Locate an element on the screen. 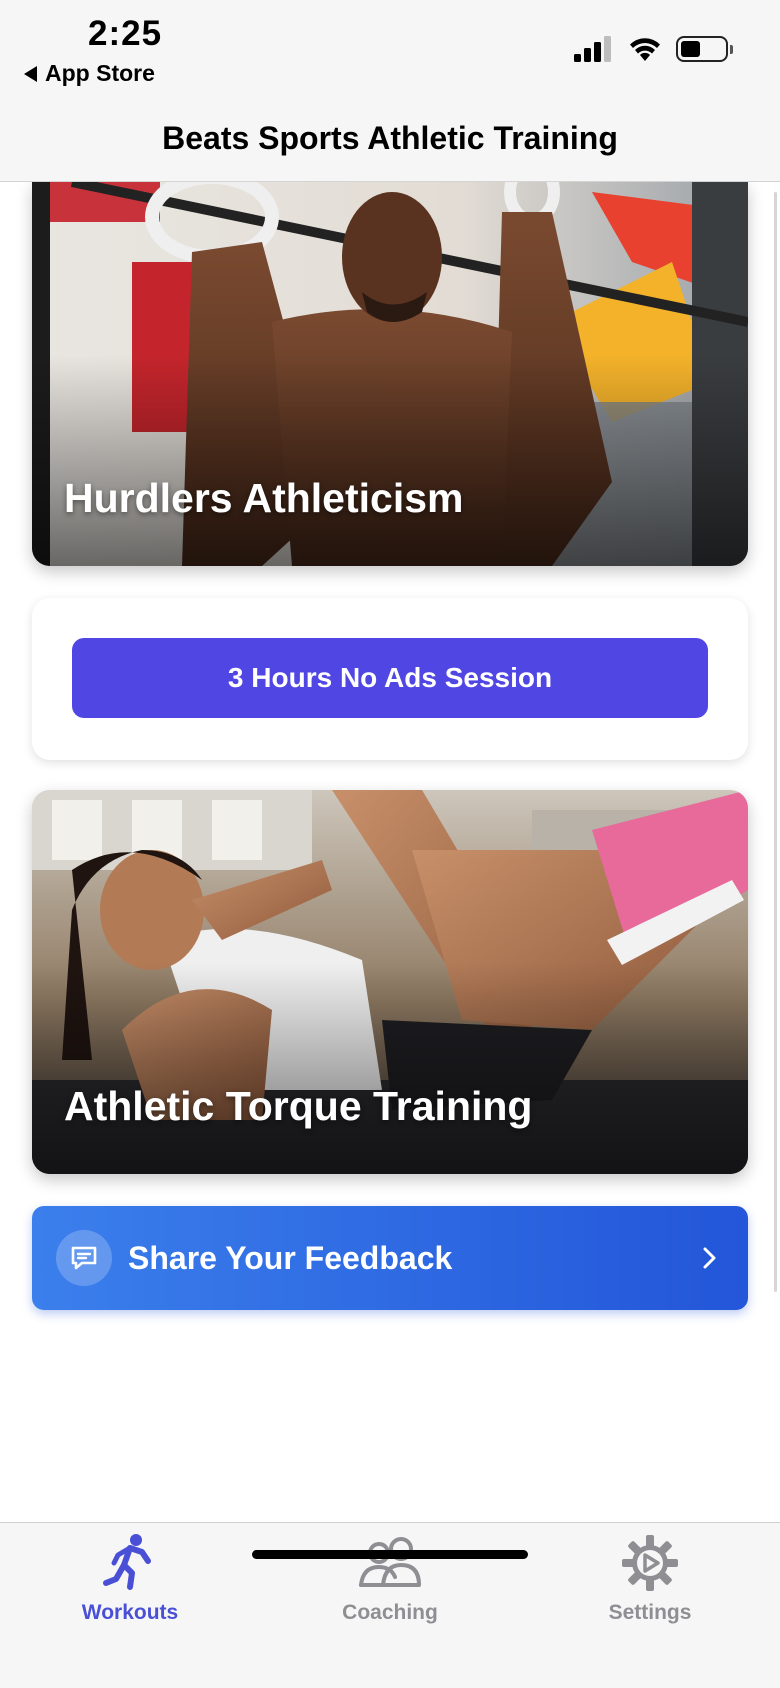 Image resolution: width=780 pixels, height=1688 pixels. tab-label: Settings is located at coordinates (650, 1612).